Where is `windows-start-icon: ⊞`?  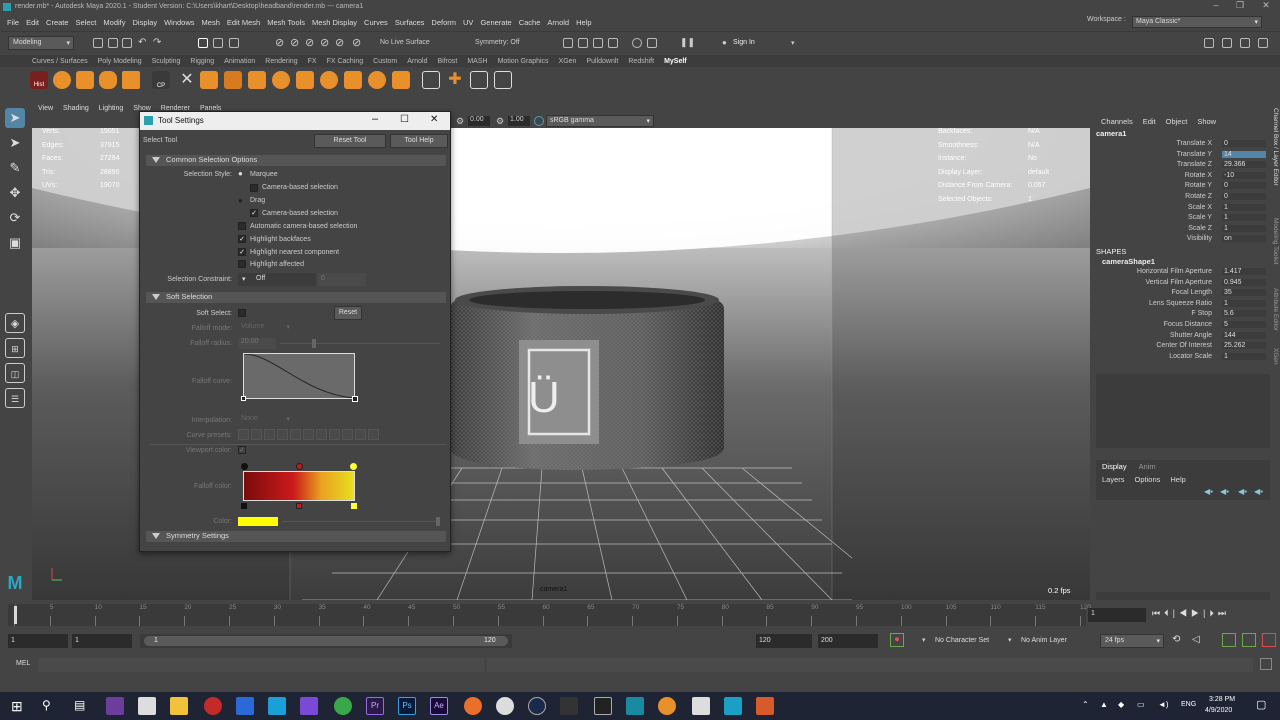
windows-start-icon: ⊞ is located at coordinates (17, 706).